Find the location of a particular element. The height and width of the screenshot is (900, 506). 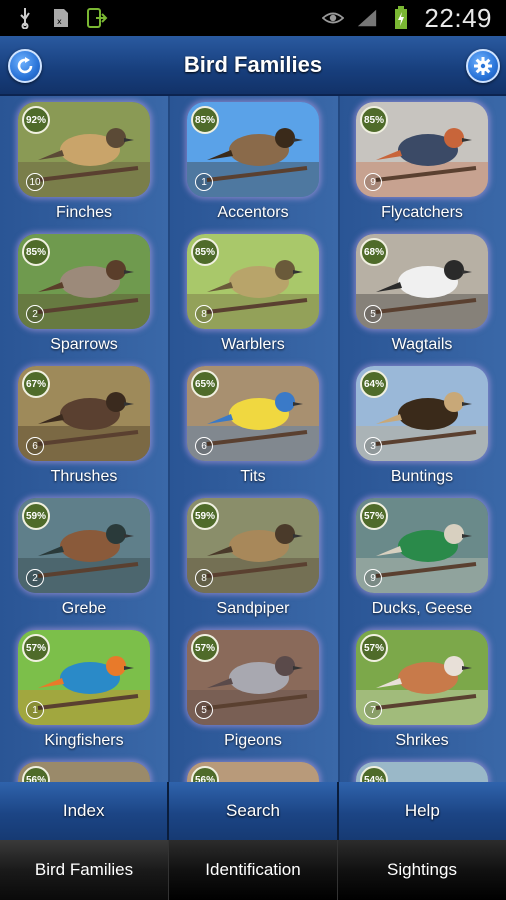

help-button: Help is located at coordinates (422, 811).